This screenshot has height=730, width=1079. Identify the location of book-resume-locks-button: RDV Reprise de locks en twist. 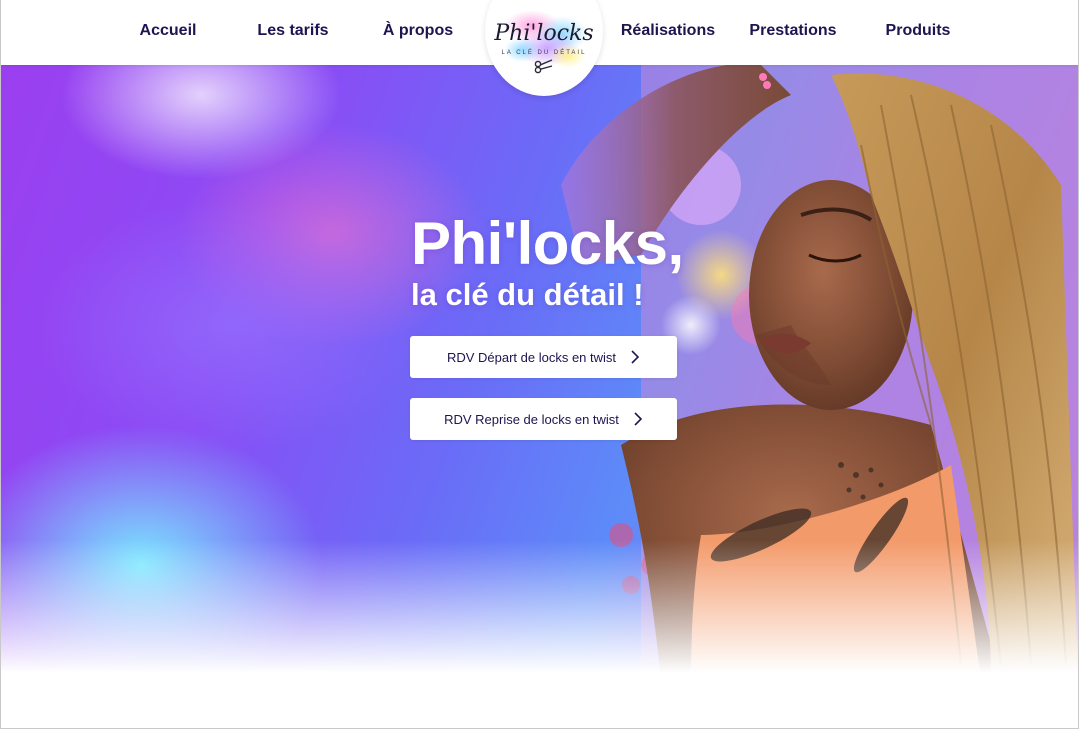
(543, 419).